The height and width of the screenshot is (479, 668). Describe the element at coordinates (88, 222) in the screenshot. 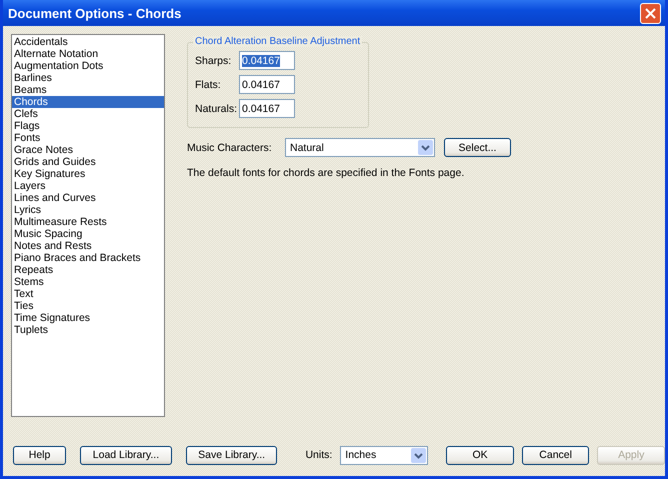

I see `category-item: Multimeasure Rests` at that location.